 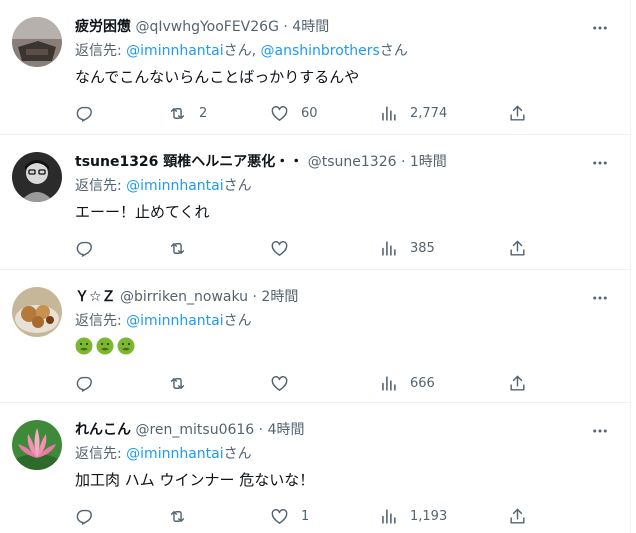 What do you see at coordinates (217, 77) in the screenshot?
I see `tweet-text: なんでこんないらんことばっかりするんや` at bounding box center [217, 77].